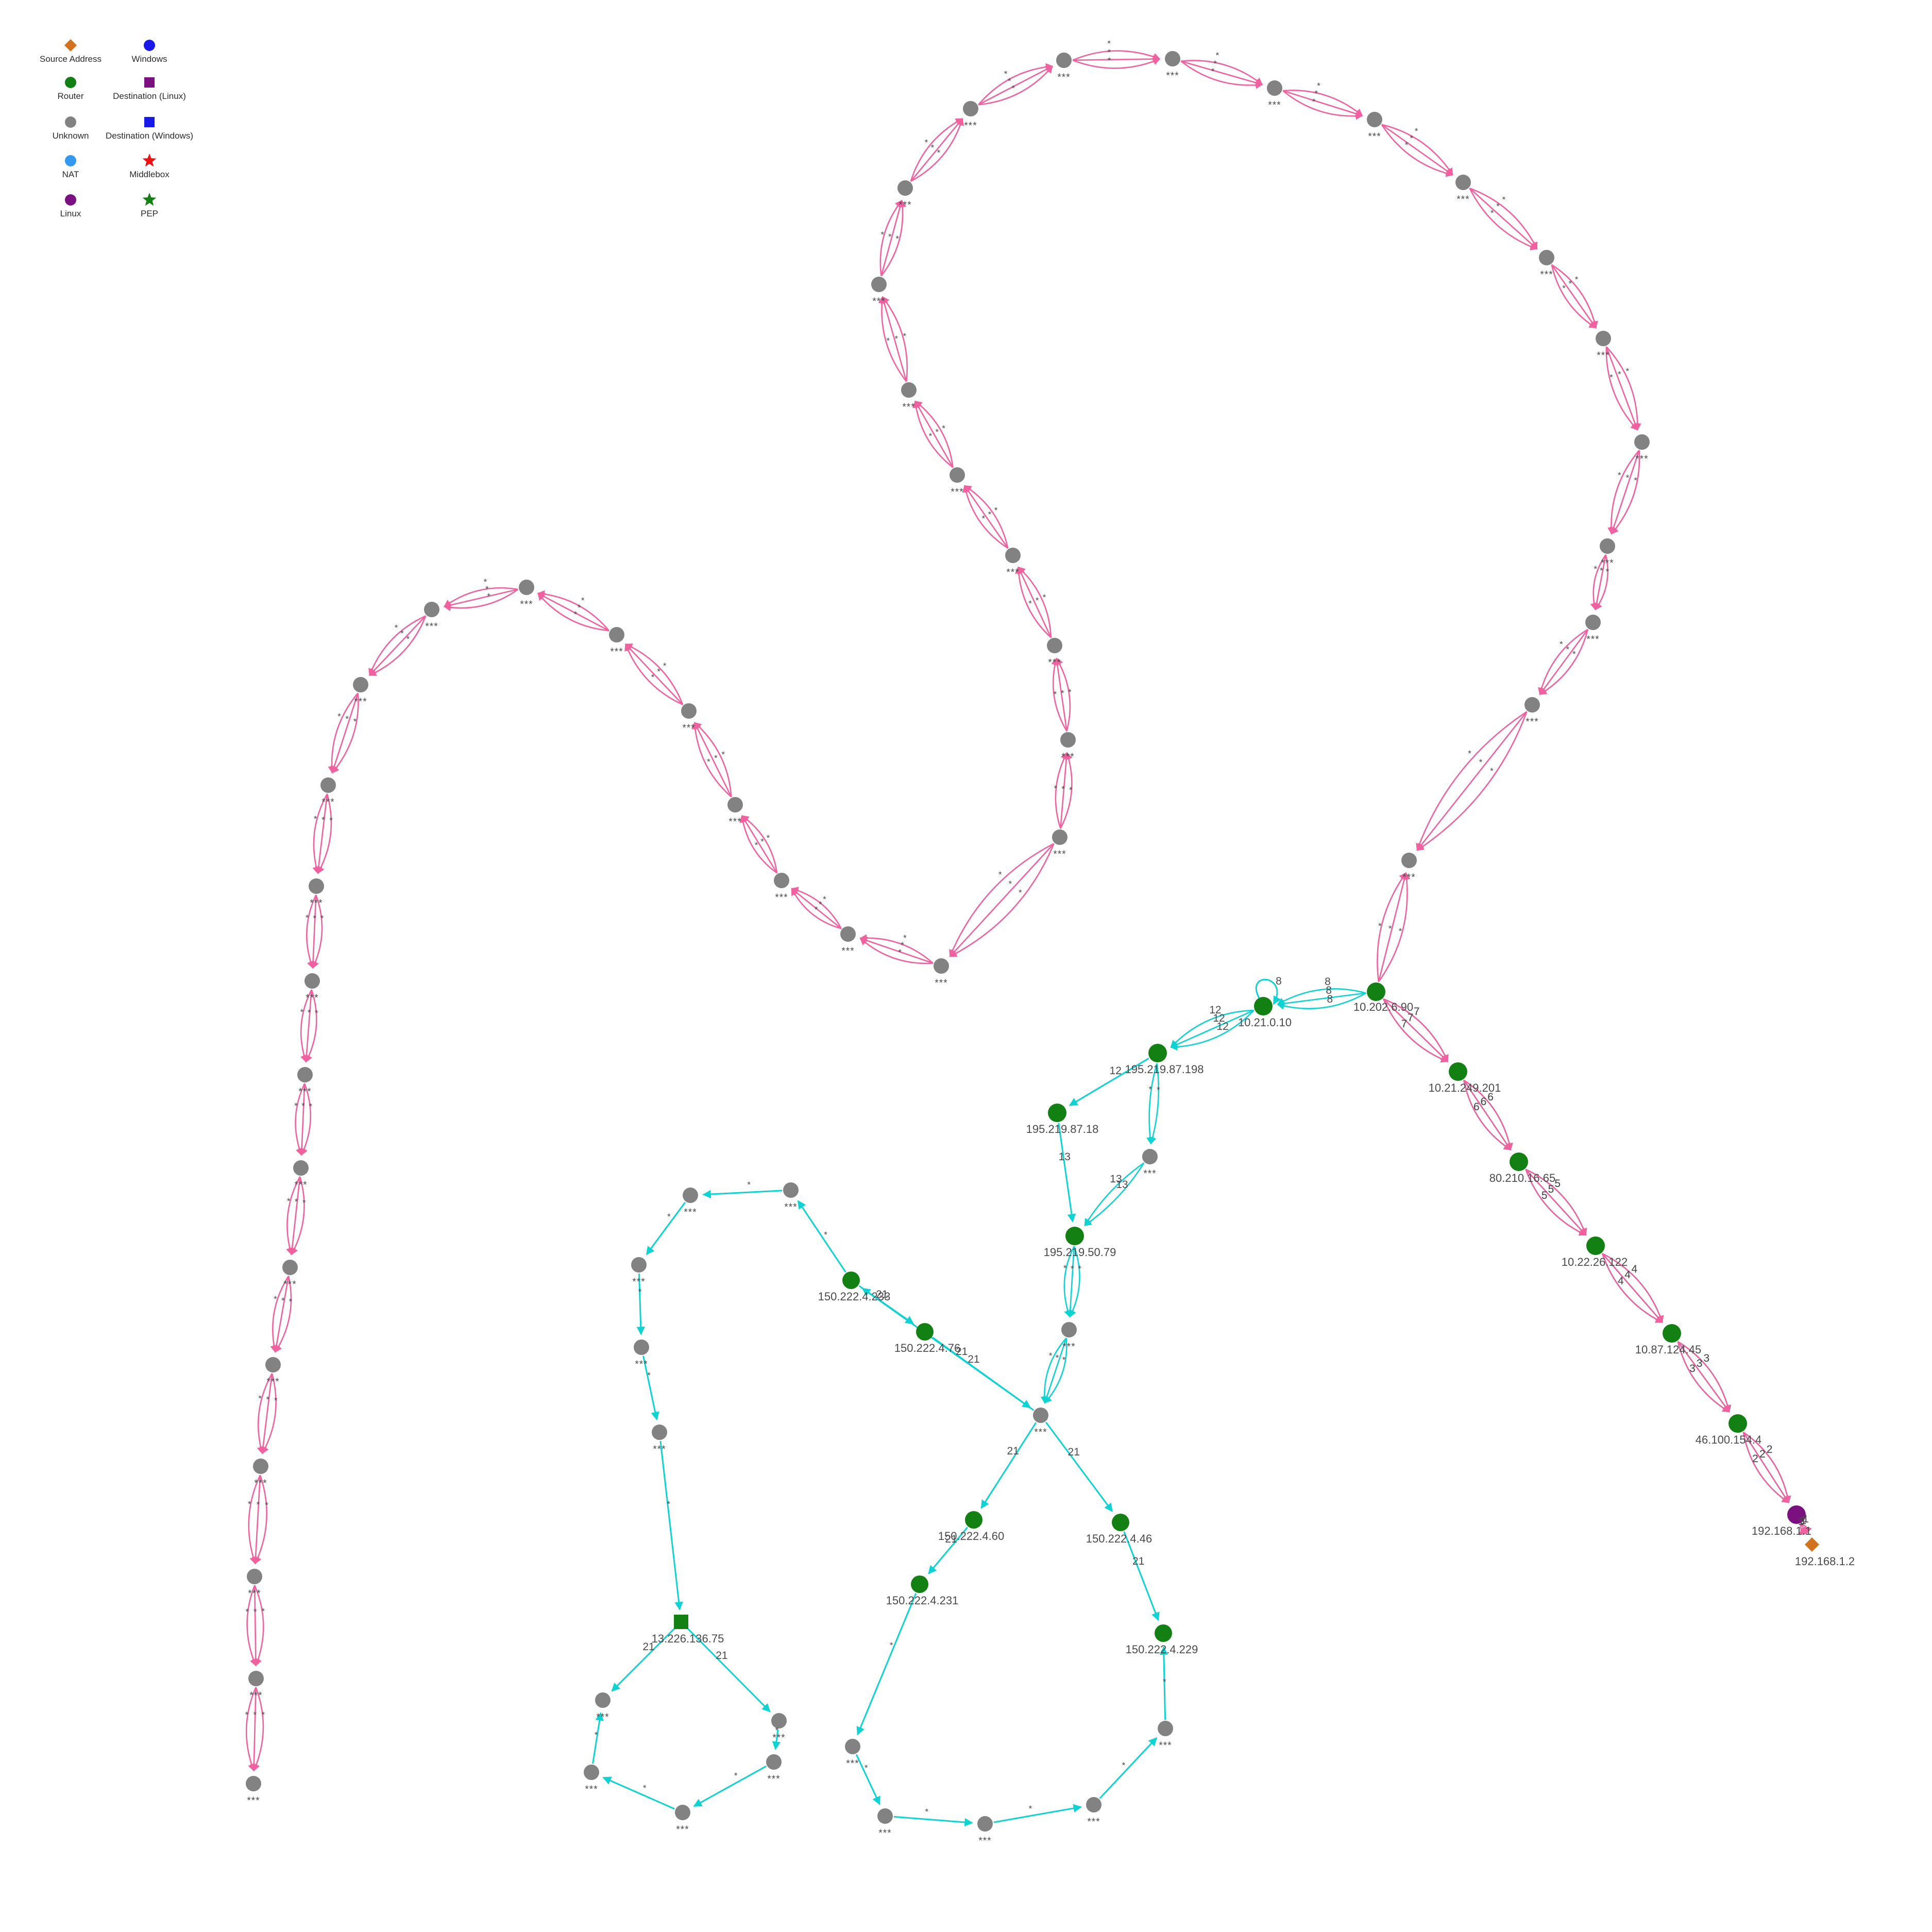  What do you see at coordinates (1410, 1017) in the screenshot?
I see `edge-hop-label: 7` at bounding box center [1410, 1017].